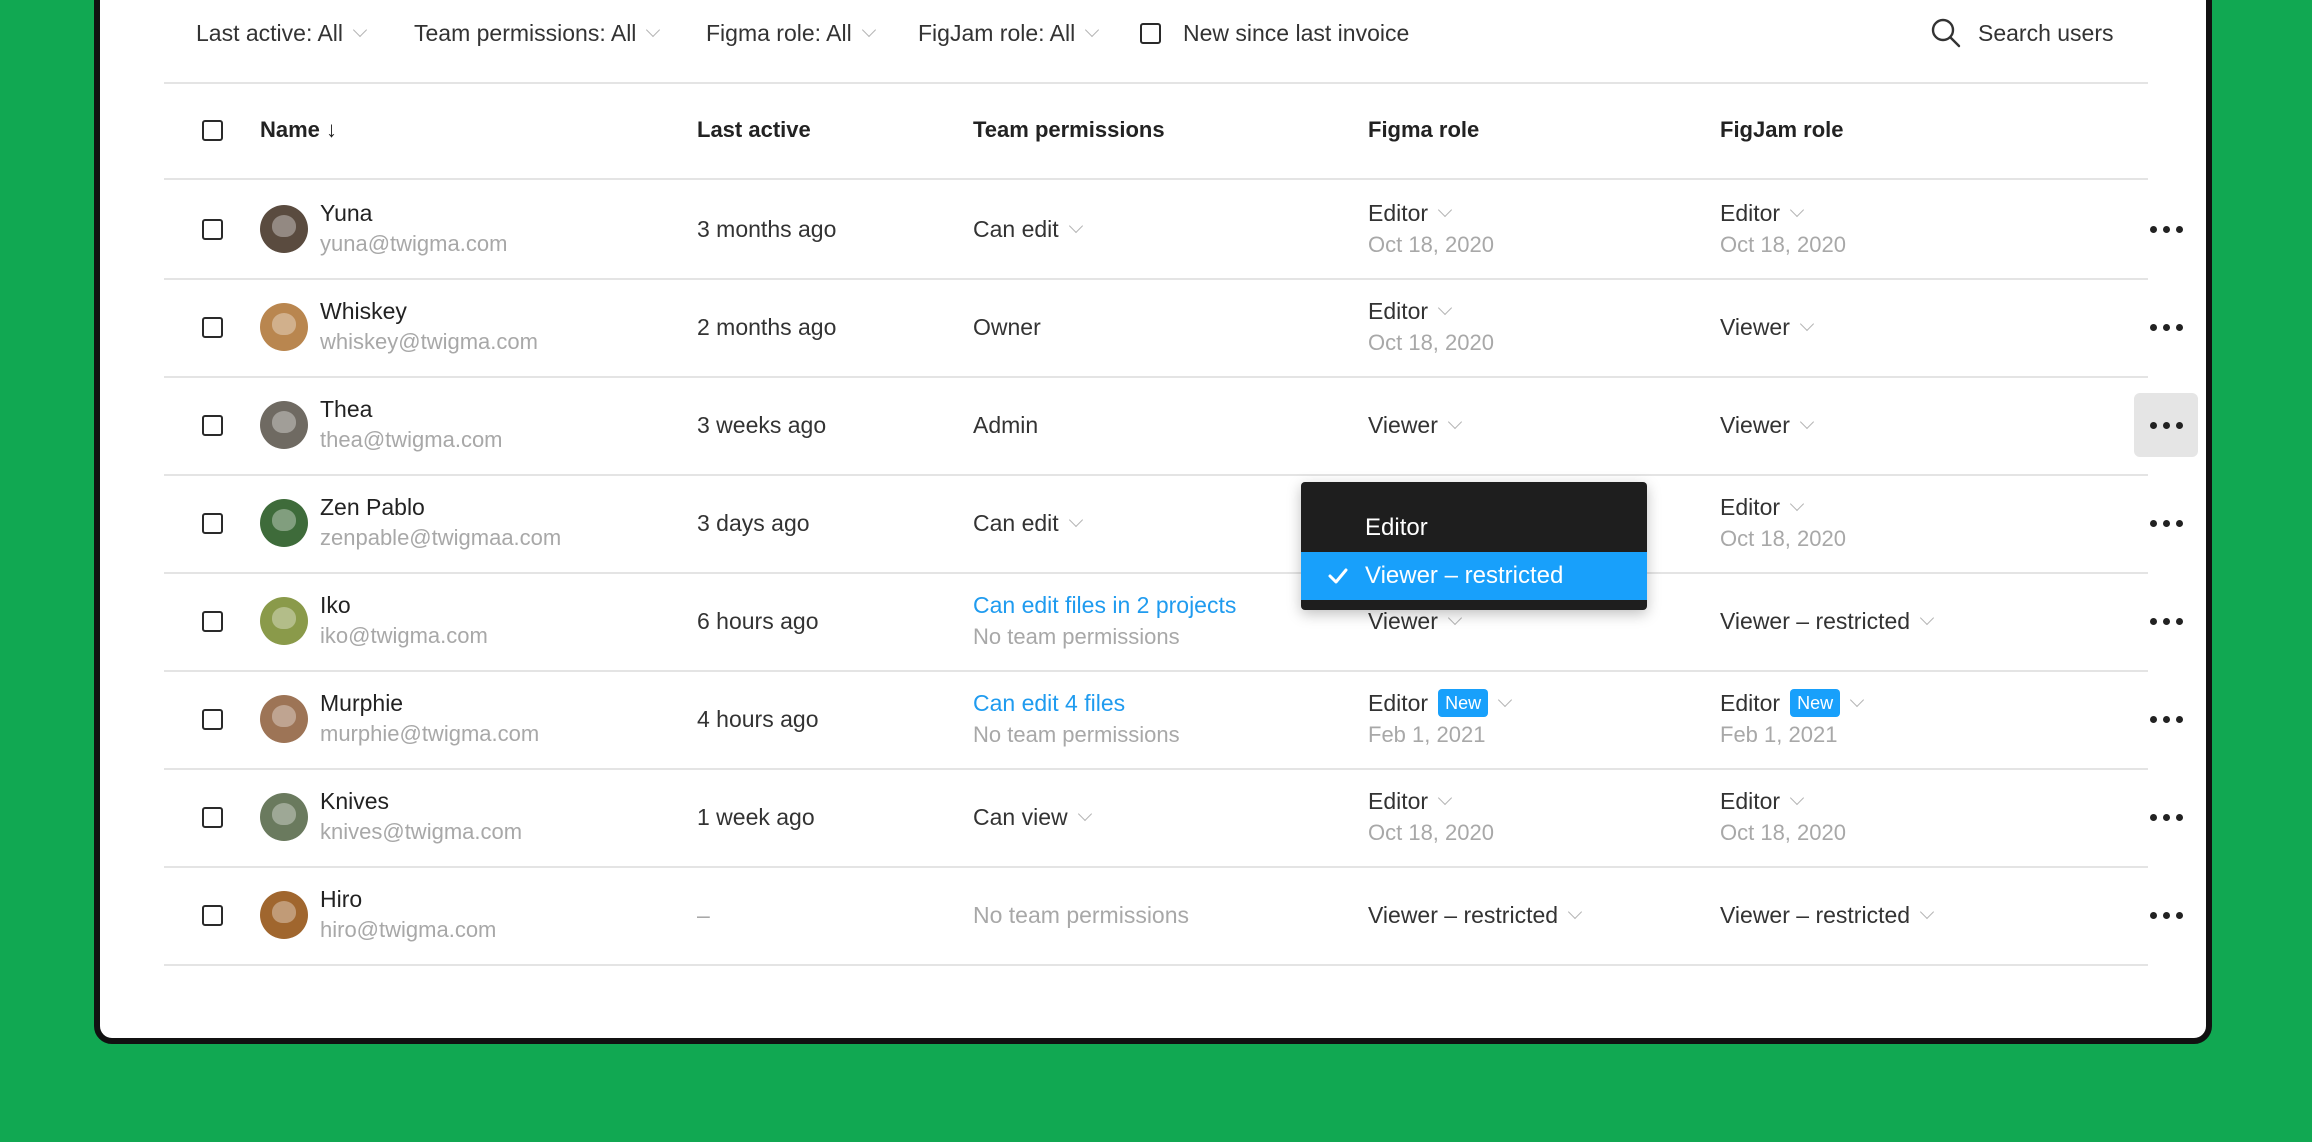  What do you see at coordinates (298, 130) in the screenshot?
I see `header-name: Name ↓` at bounding box center [298, 130].